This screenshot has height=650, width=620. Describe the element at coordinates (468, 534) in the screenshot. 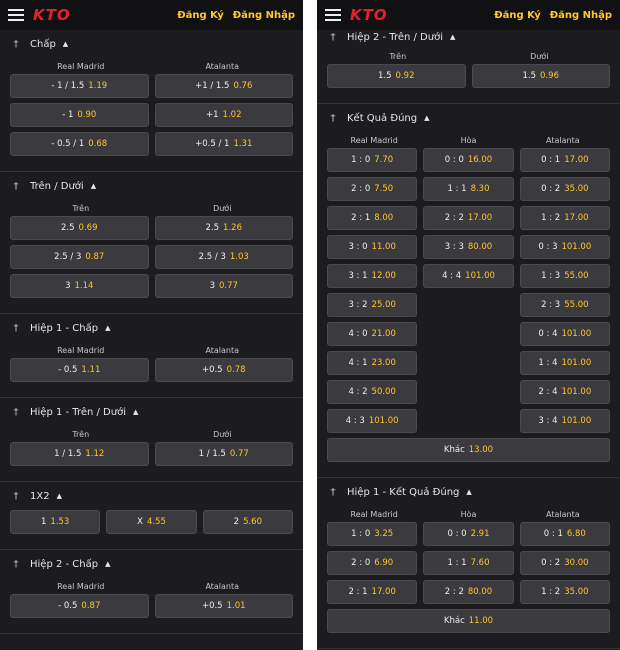

I see `odds-button: 0 : 0 2.91` at that location.